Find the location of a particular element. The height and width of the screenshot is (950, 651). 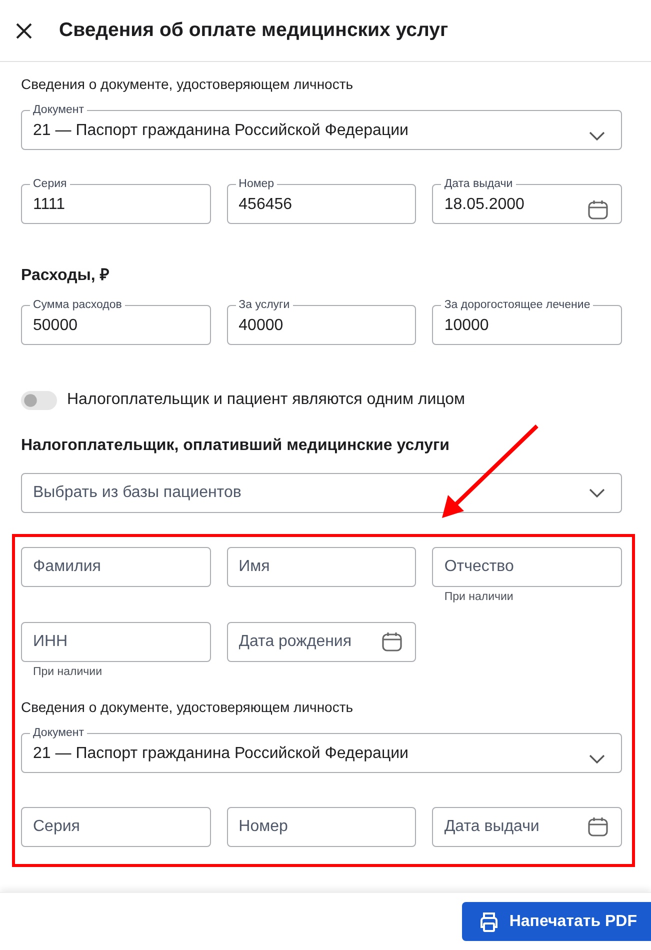

print-pdf-button: Напечатать PDF is located at coordinates (556, 921).